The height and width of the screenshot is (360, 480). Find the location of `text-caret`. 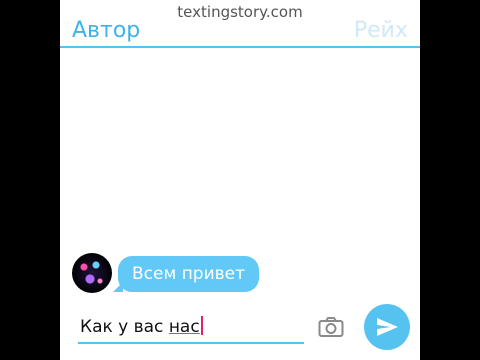

text-caret is located at coordinates (201, 325).